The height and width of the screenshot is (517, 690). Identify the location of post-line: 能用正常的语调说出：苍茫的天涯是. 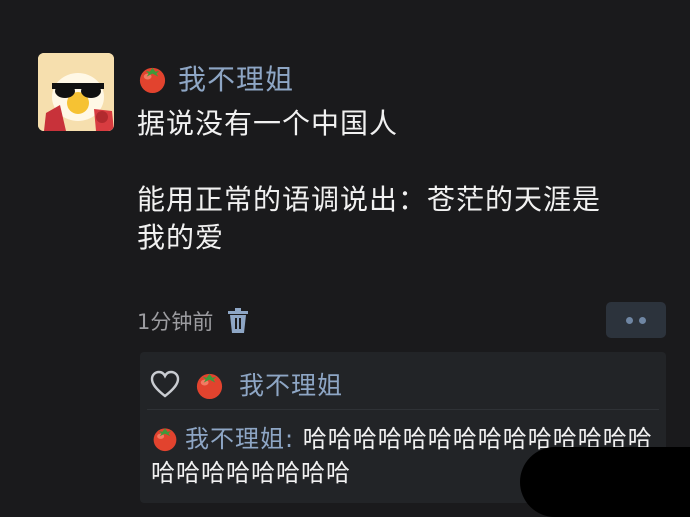
(369, 199).